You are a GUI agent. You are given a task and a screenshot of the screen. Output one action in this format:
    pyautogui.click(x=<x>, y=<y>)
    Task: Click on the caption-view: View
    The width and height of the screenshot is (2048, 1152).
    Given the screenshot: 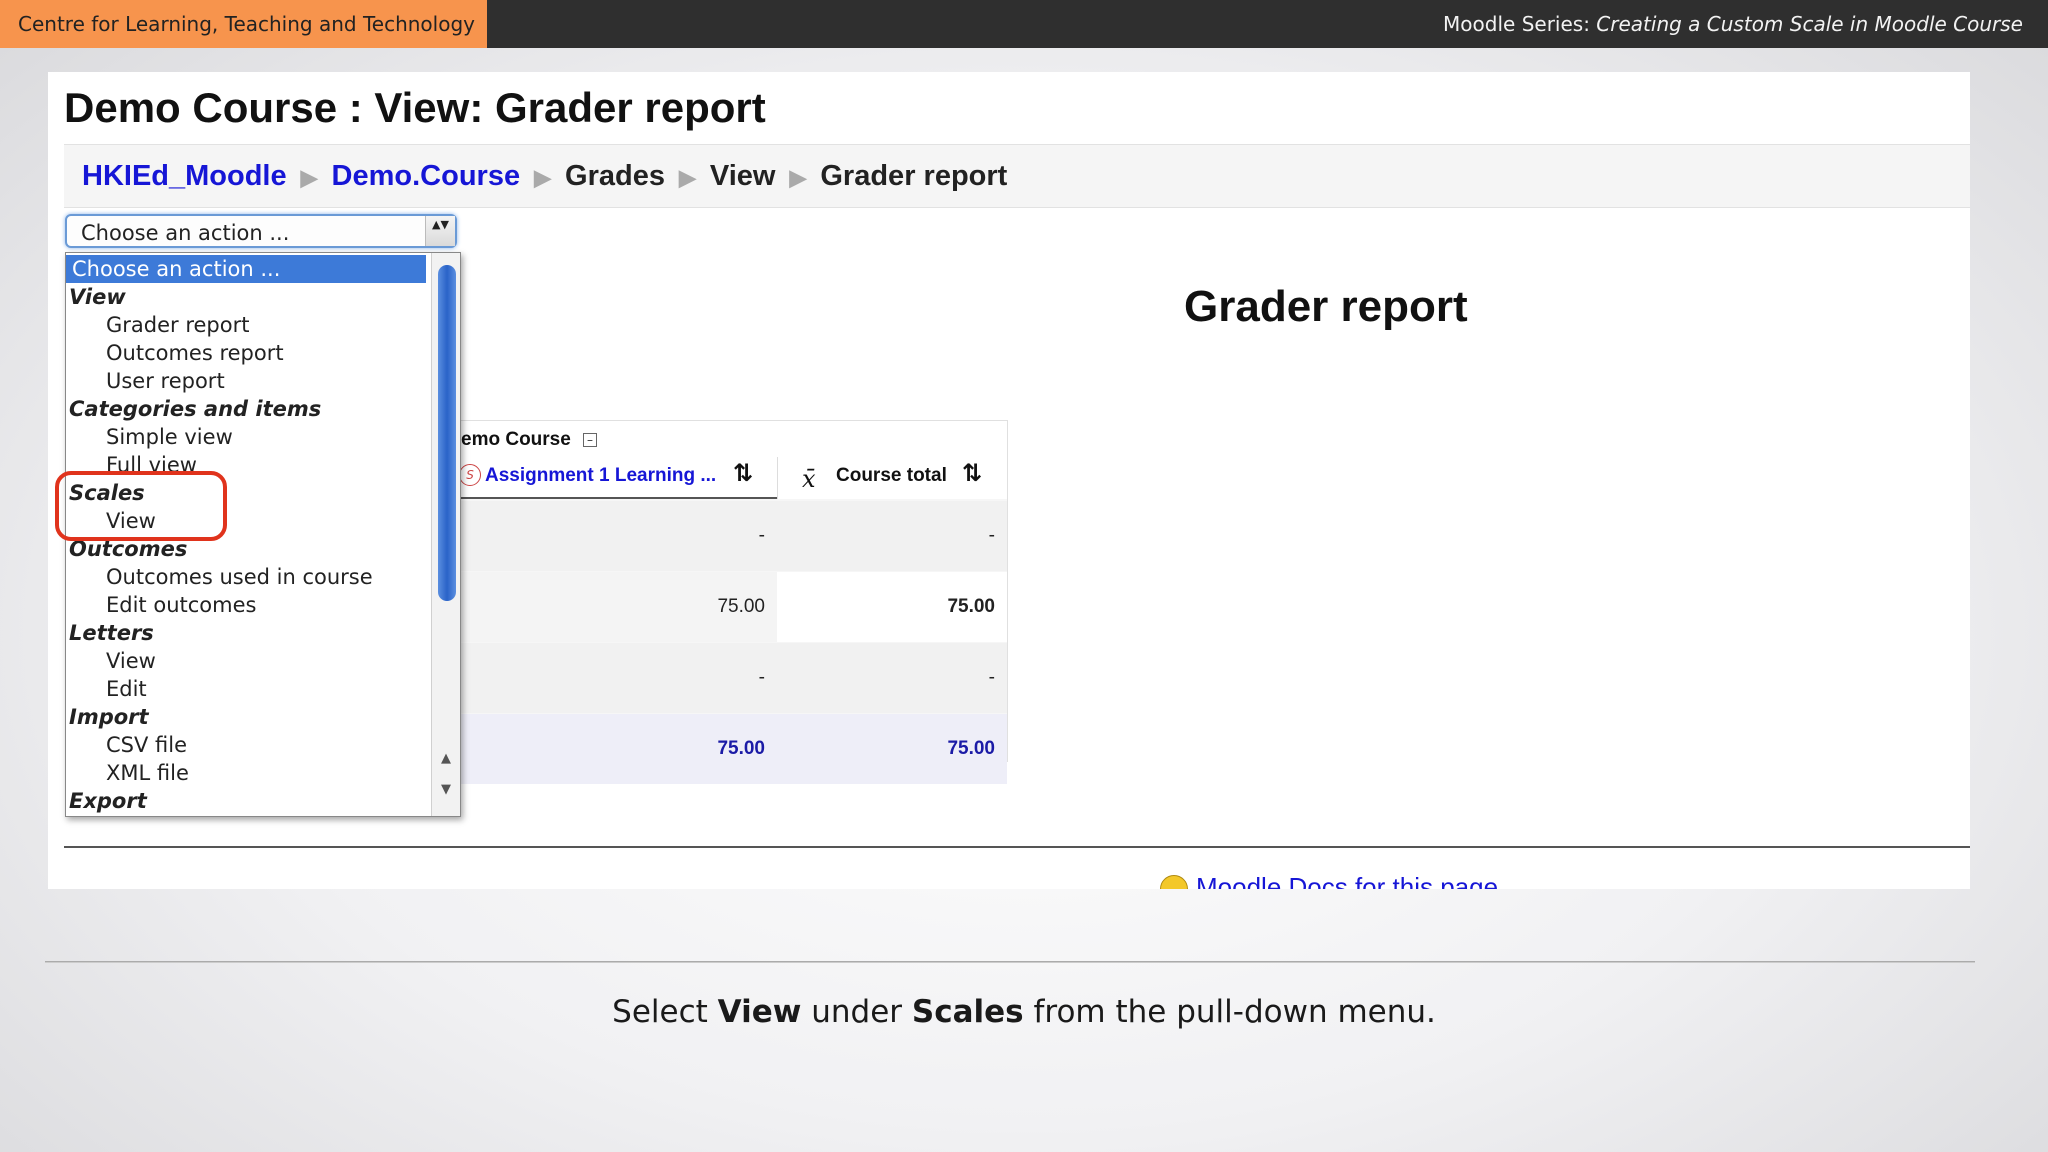 What is the action you would take?
    pyautogui.click(x=759, y=1012)
    